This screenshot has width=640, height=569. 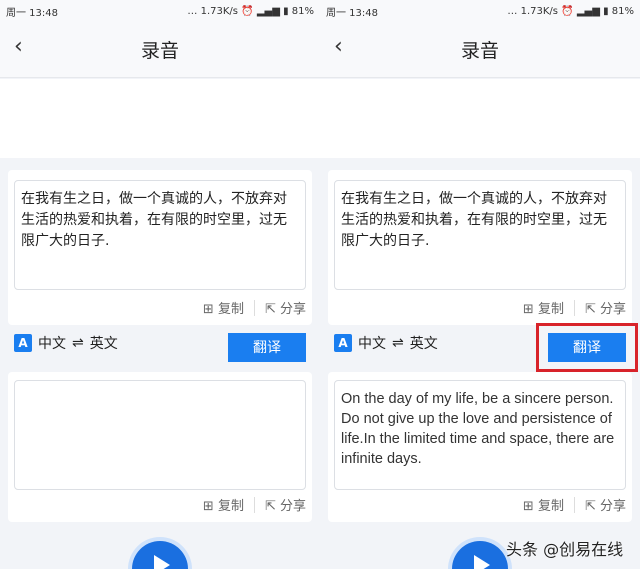 I want to click on highlight-box, so click(x=587, y=347).